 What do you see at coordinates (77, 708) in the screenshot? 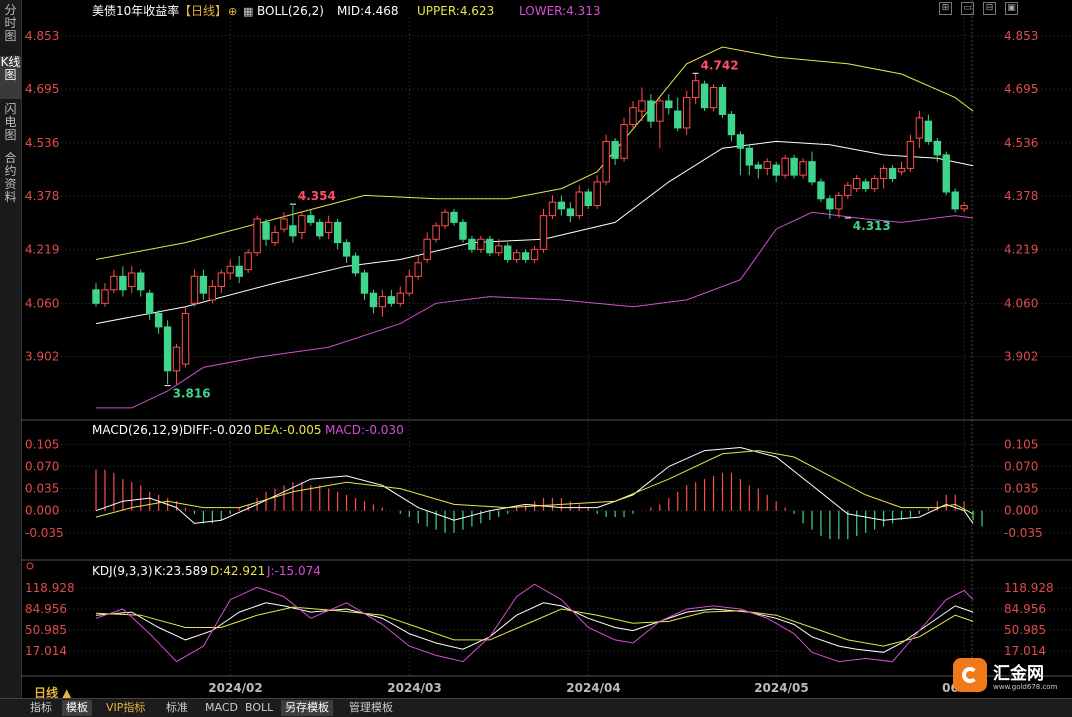
I see `tab-template: 模板` at bounding box center [77, 708].